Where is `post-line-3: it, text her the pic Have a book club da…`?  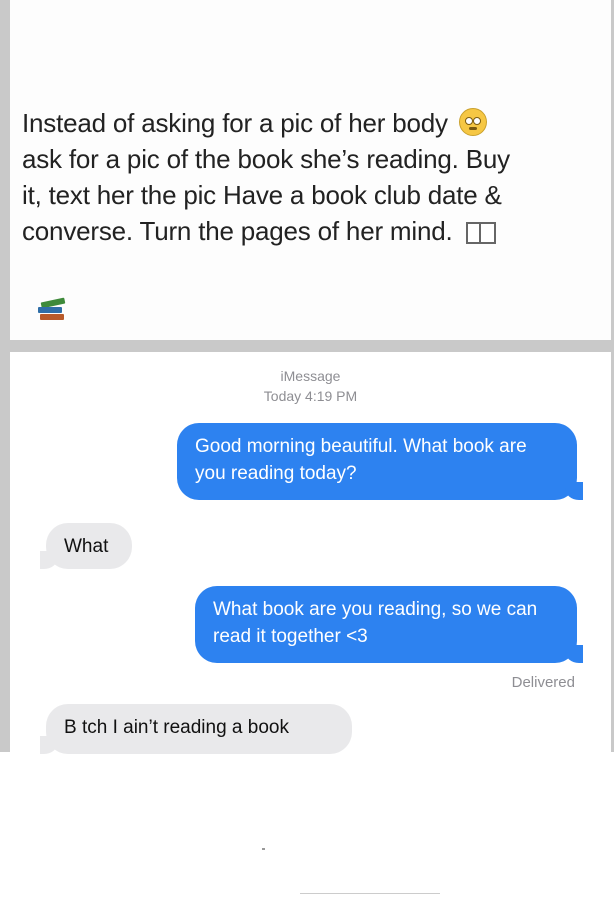 post-line-3: it, text her the pic Have a book club da… is located at coordinates (262, 195).